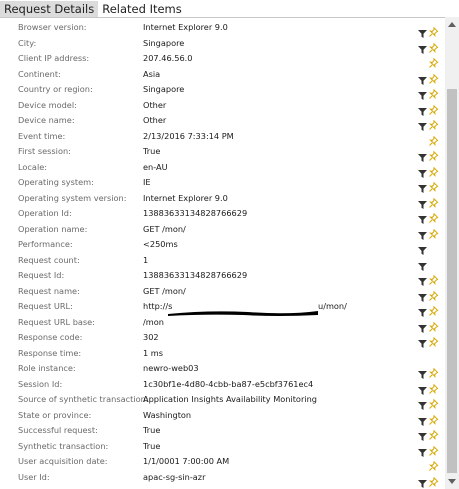  Describe the element at coordinates (452, 281) in the screenshot. I see `scrollbar-thumb` at that location.